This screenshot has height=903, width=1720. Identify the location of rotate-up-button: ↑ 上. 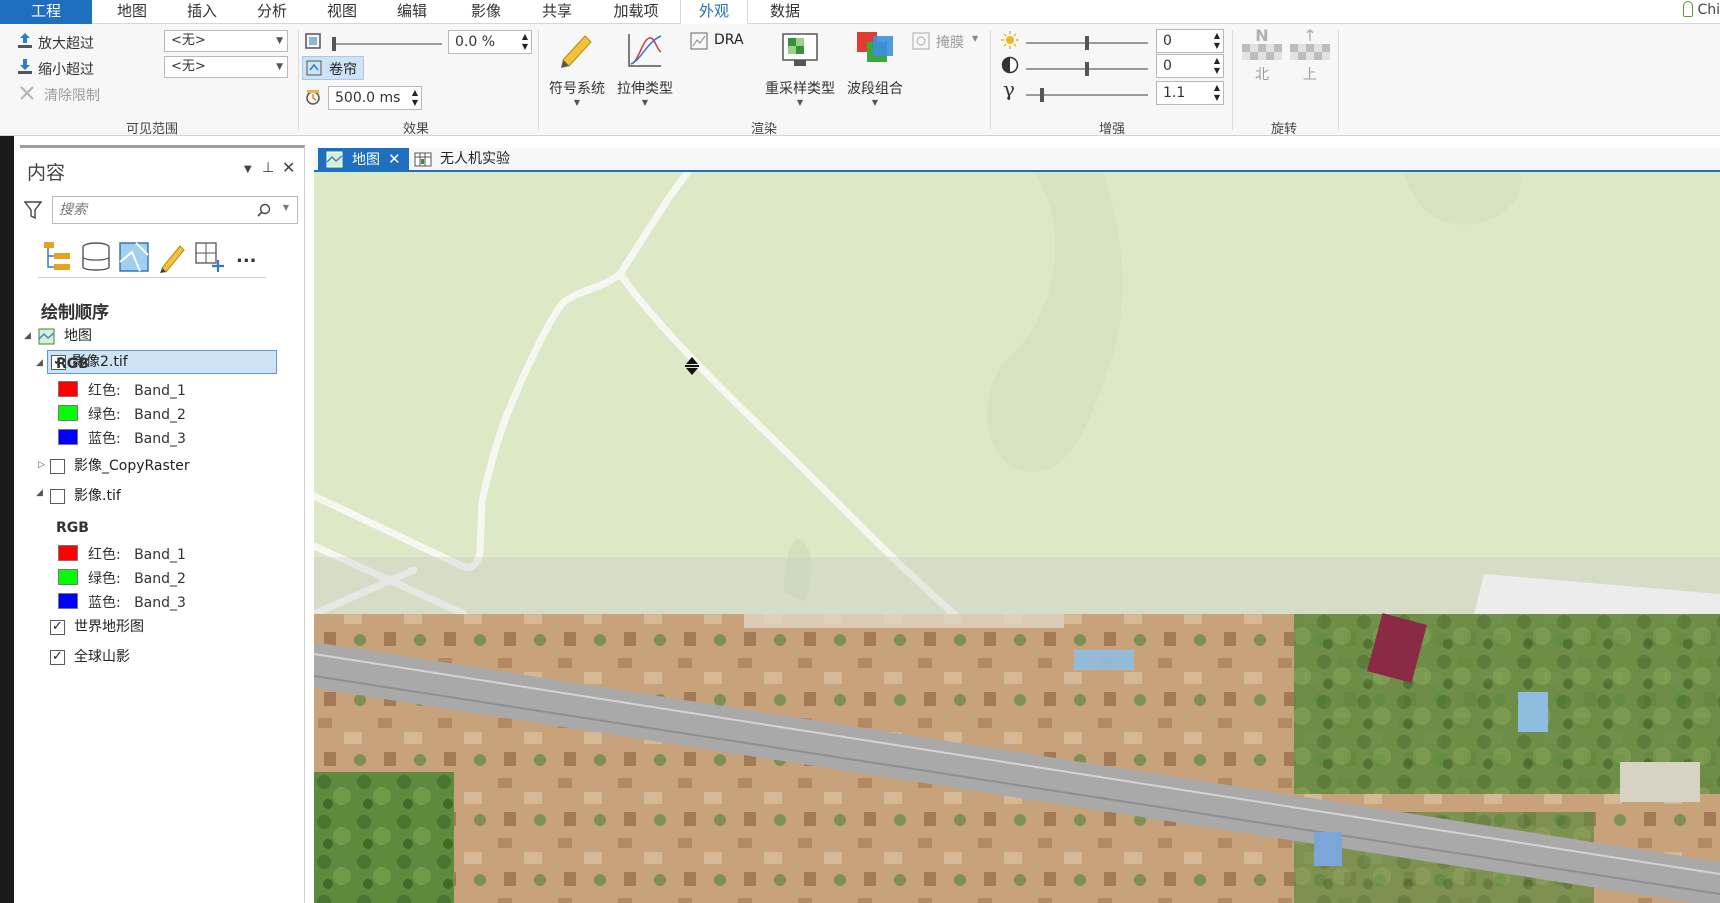
(1310, 56).